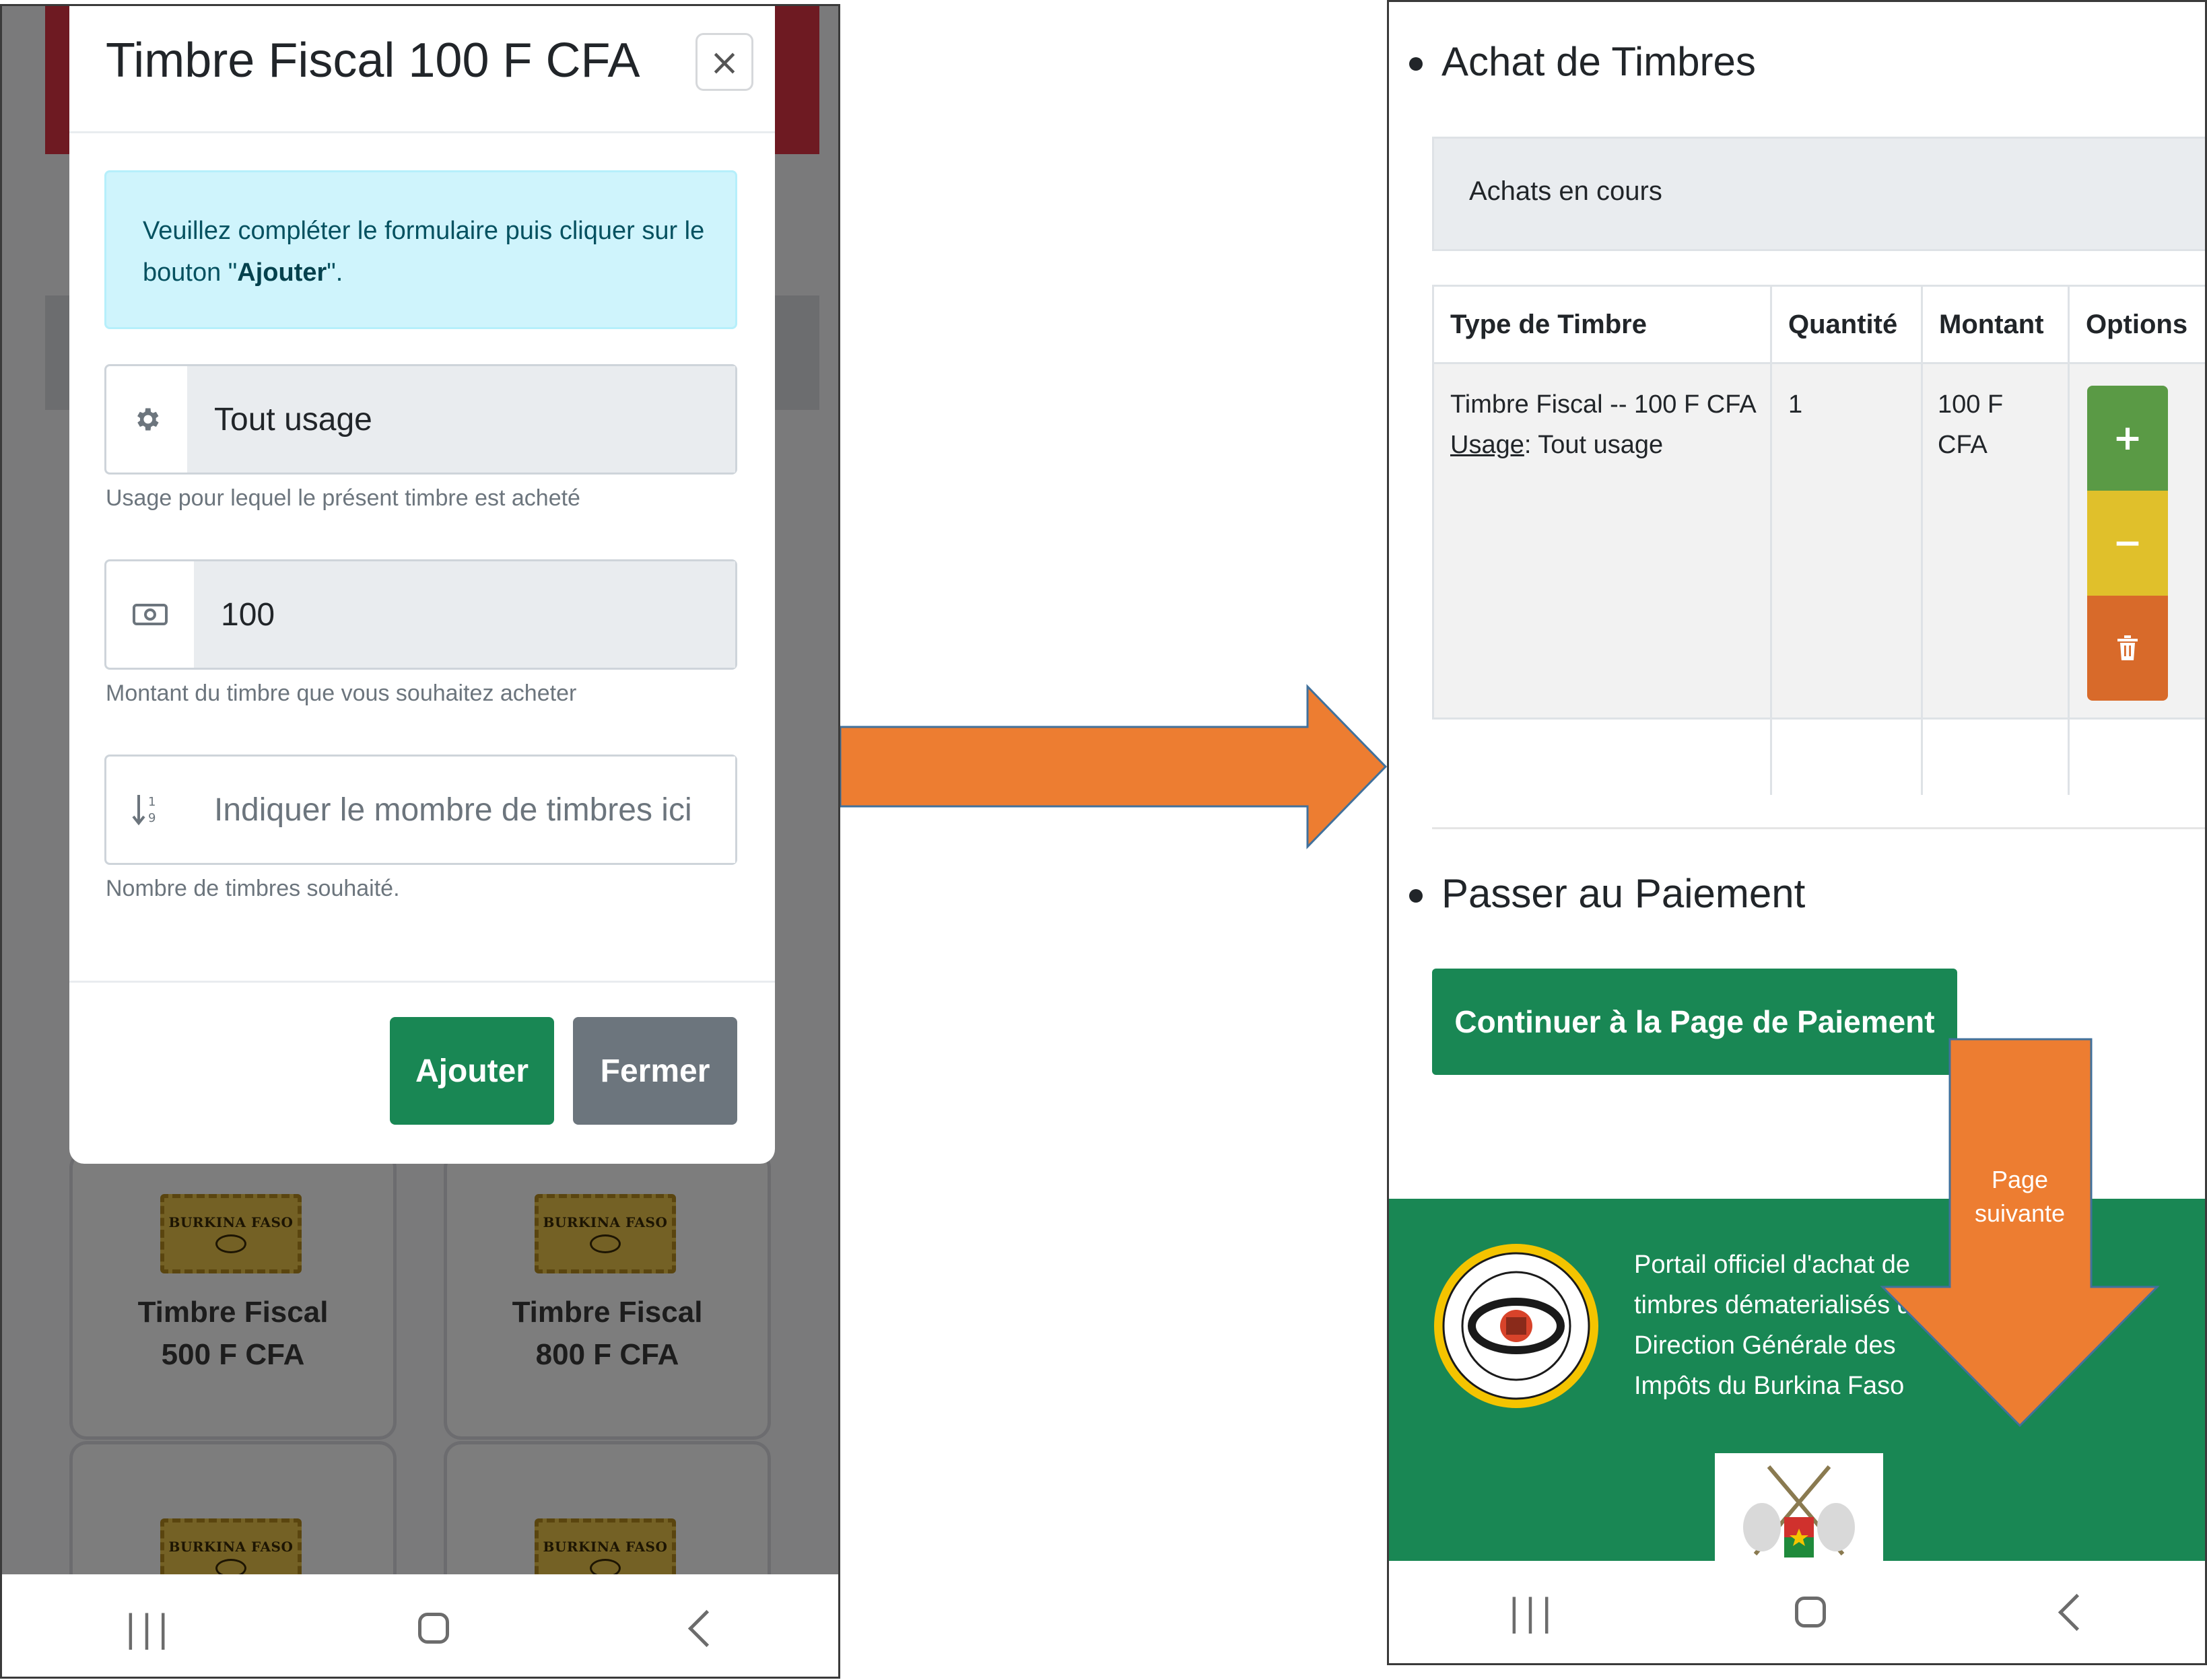  Describe the element at coordinates (152, 802) in the screenshot. I see `svg-text: 1` at that location.